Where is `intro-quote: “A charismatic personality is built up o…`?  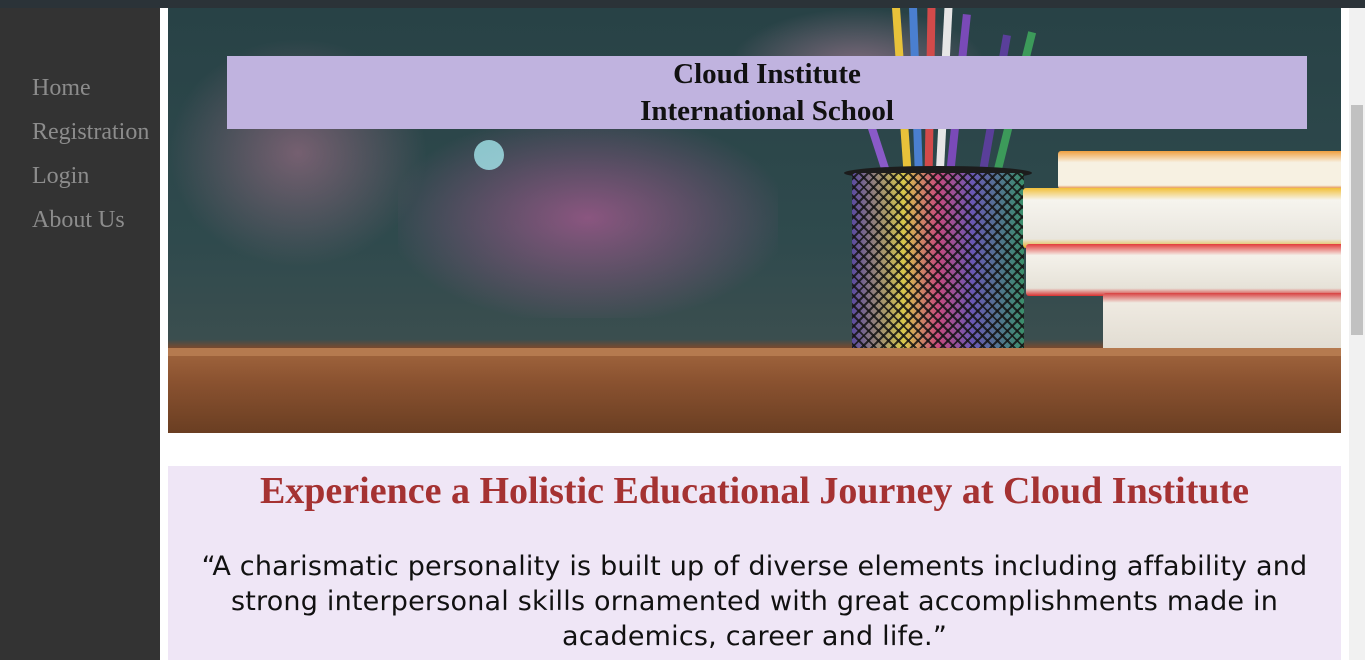 intro-quote: “A charismatic personality is built up o… is located at coordinates (754, 601).